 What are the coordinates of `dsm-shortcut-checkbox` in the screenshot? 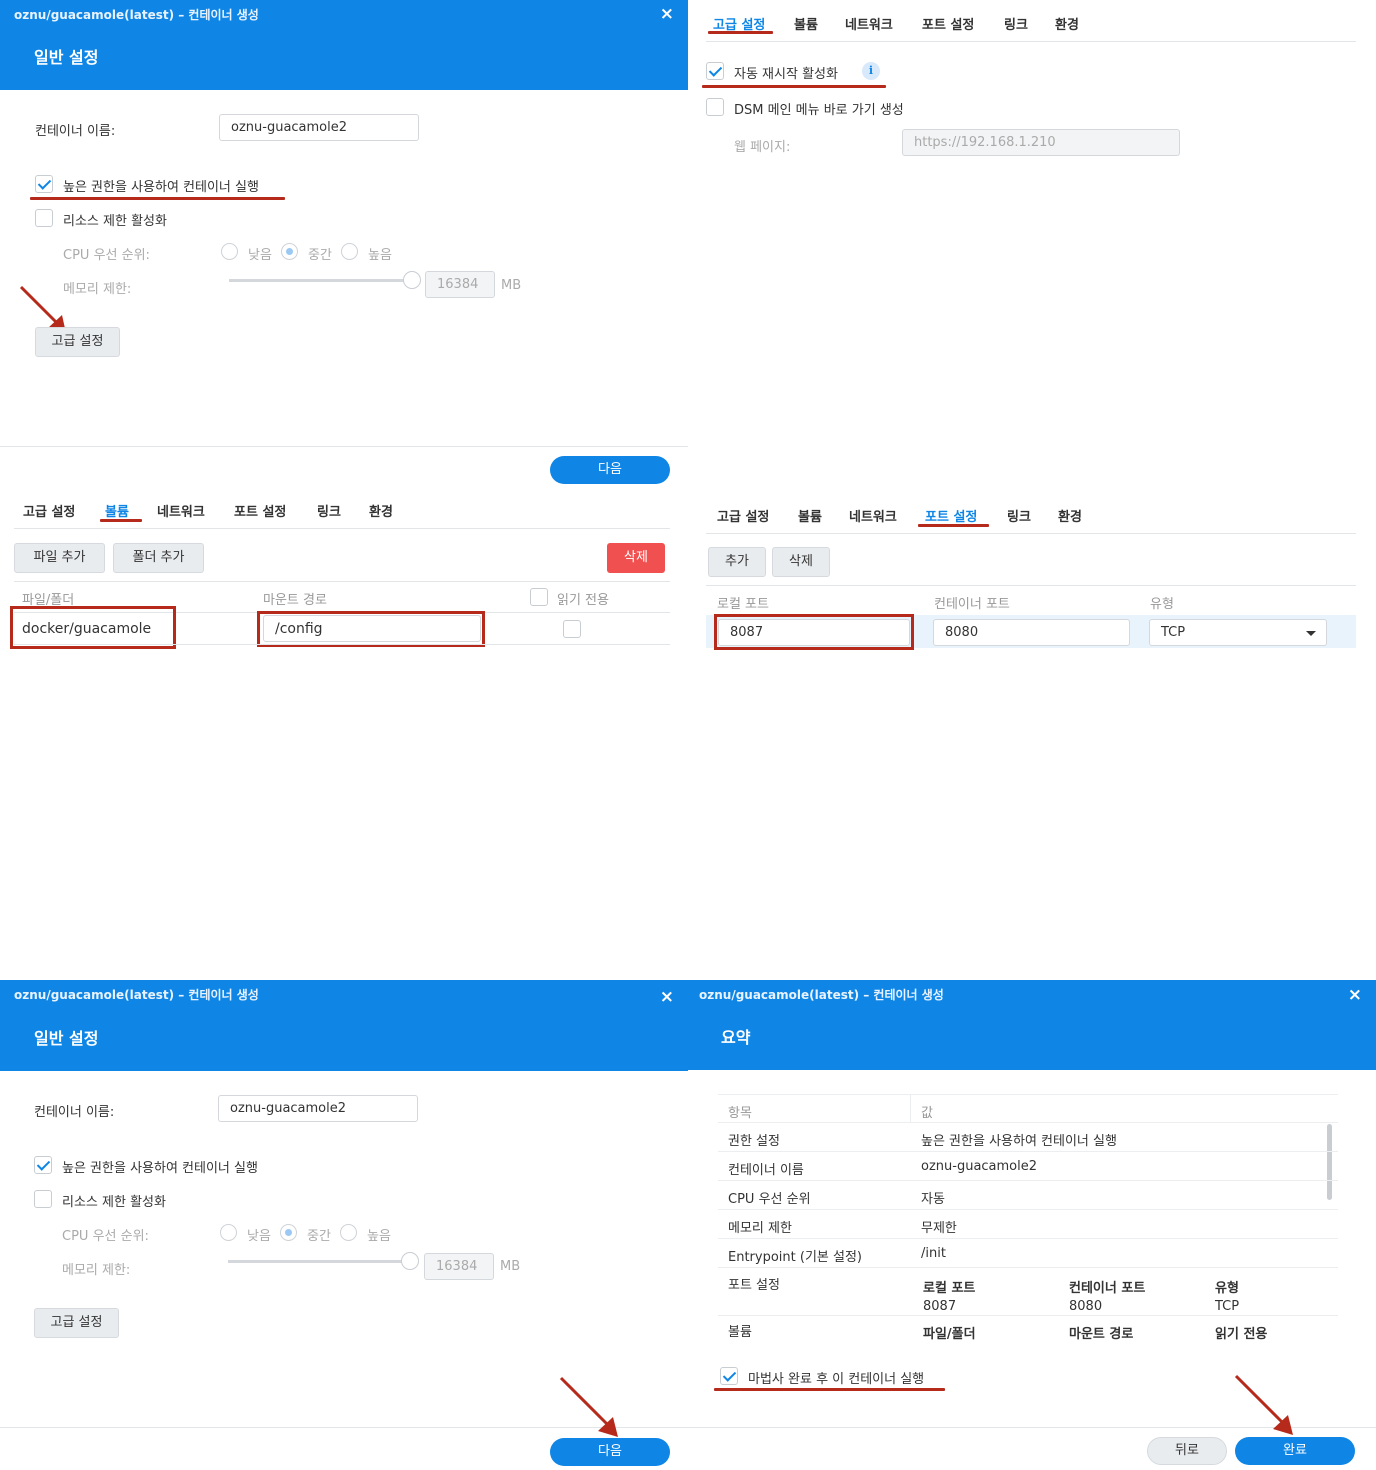 It's located at (715, 107).